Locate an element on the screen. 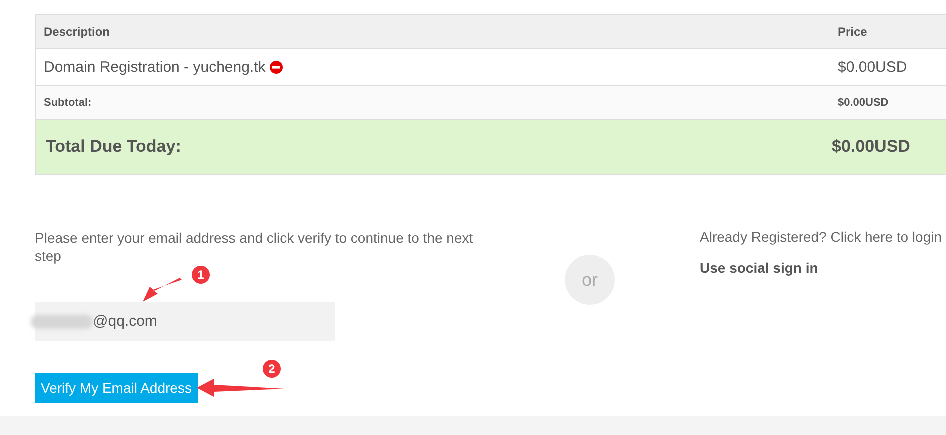 This screenshot has width=946, height=435. step-badge: 1 is located at coordinates (201, 275).